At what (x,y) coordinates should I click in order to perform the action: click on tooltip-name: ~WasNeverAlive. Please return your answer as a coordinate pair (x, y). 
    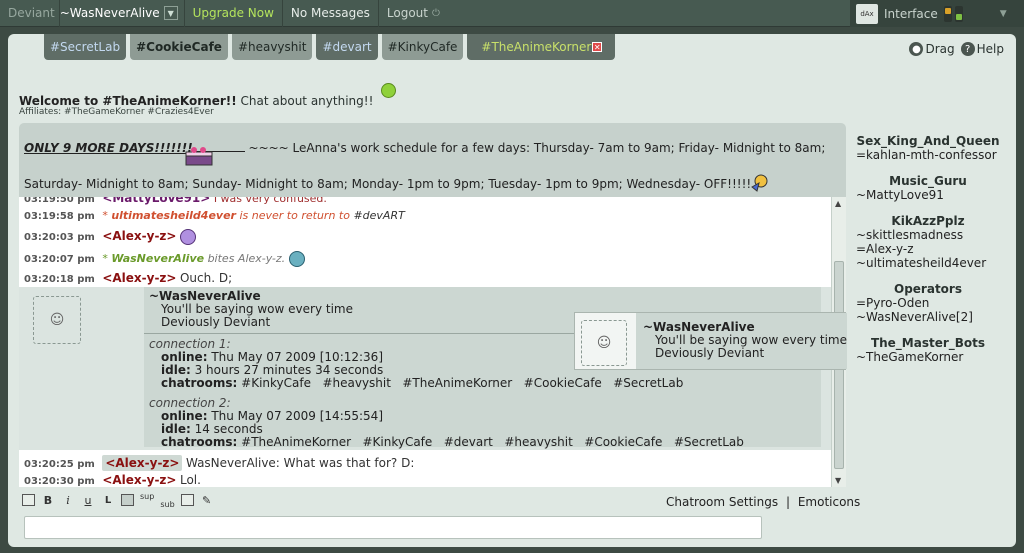
    Looking at the image, I should click on (699, 327).